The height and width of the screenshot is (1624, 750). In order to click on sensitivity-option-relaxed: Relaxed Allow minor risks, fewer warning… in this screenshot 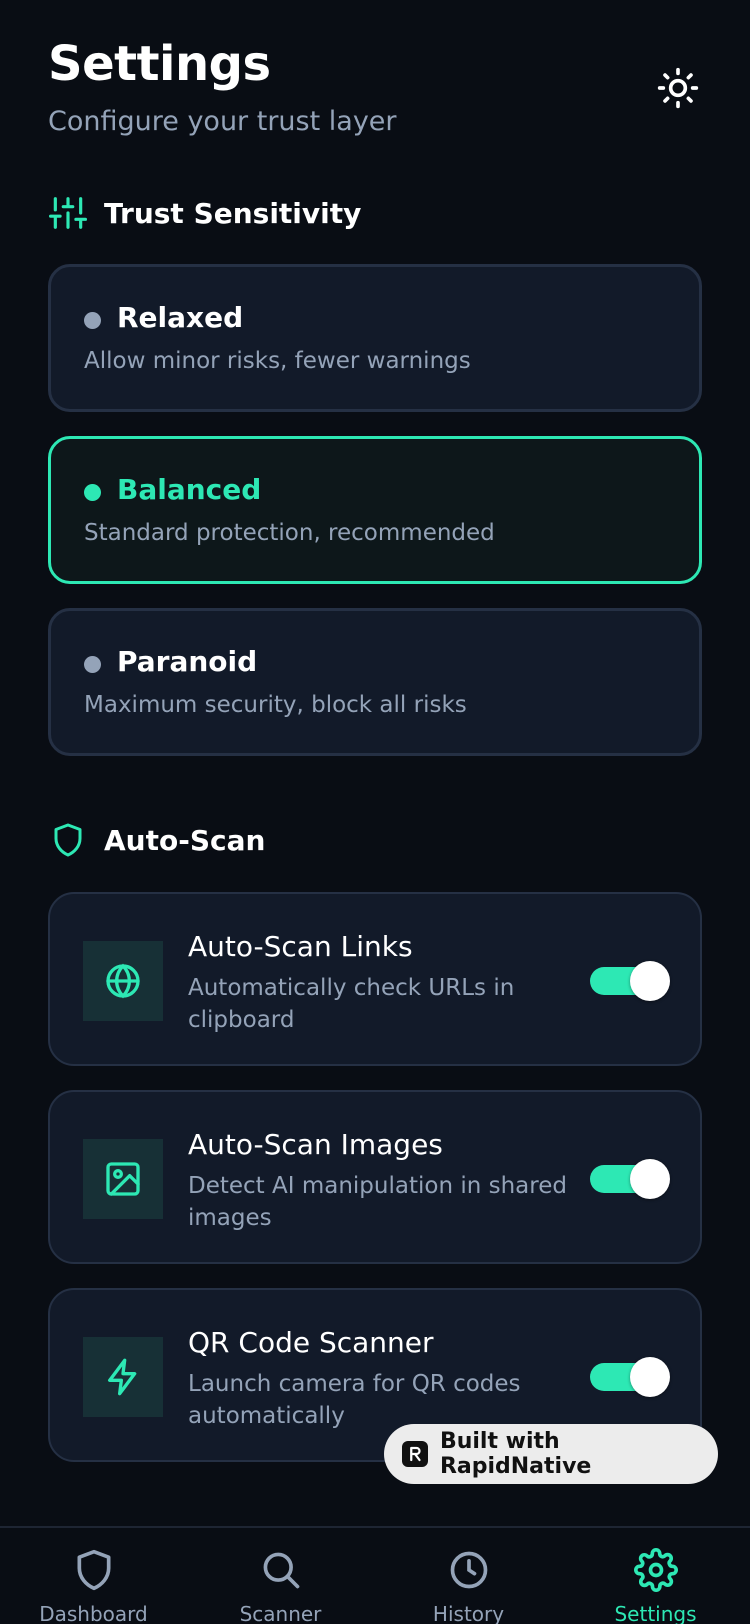, I will do `click(375, 338)`.